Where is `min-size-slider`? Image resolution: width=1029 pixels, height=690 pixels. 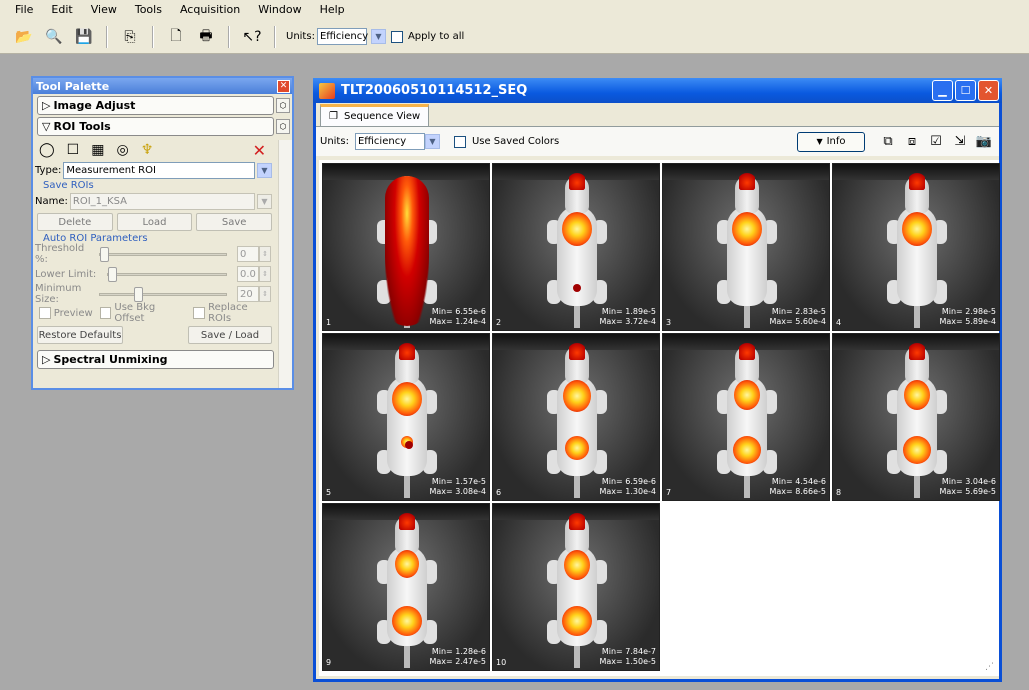 min-size-slider is located at coordinates (163, 294).